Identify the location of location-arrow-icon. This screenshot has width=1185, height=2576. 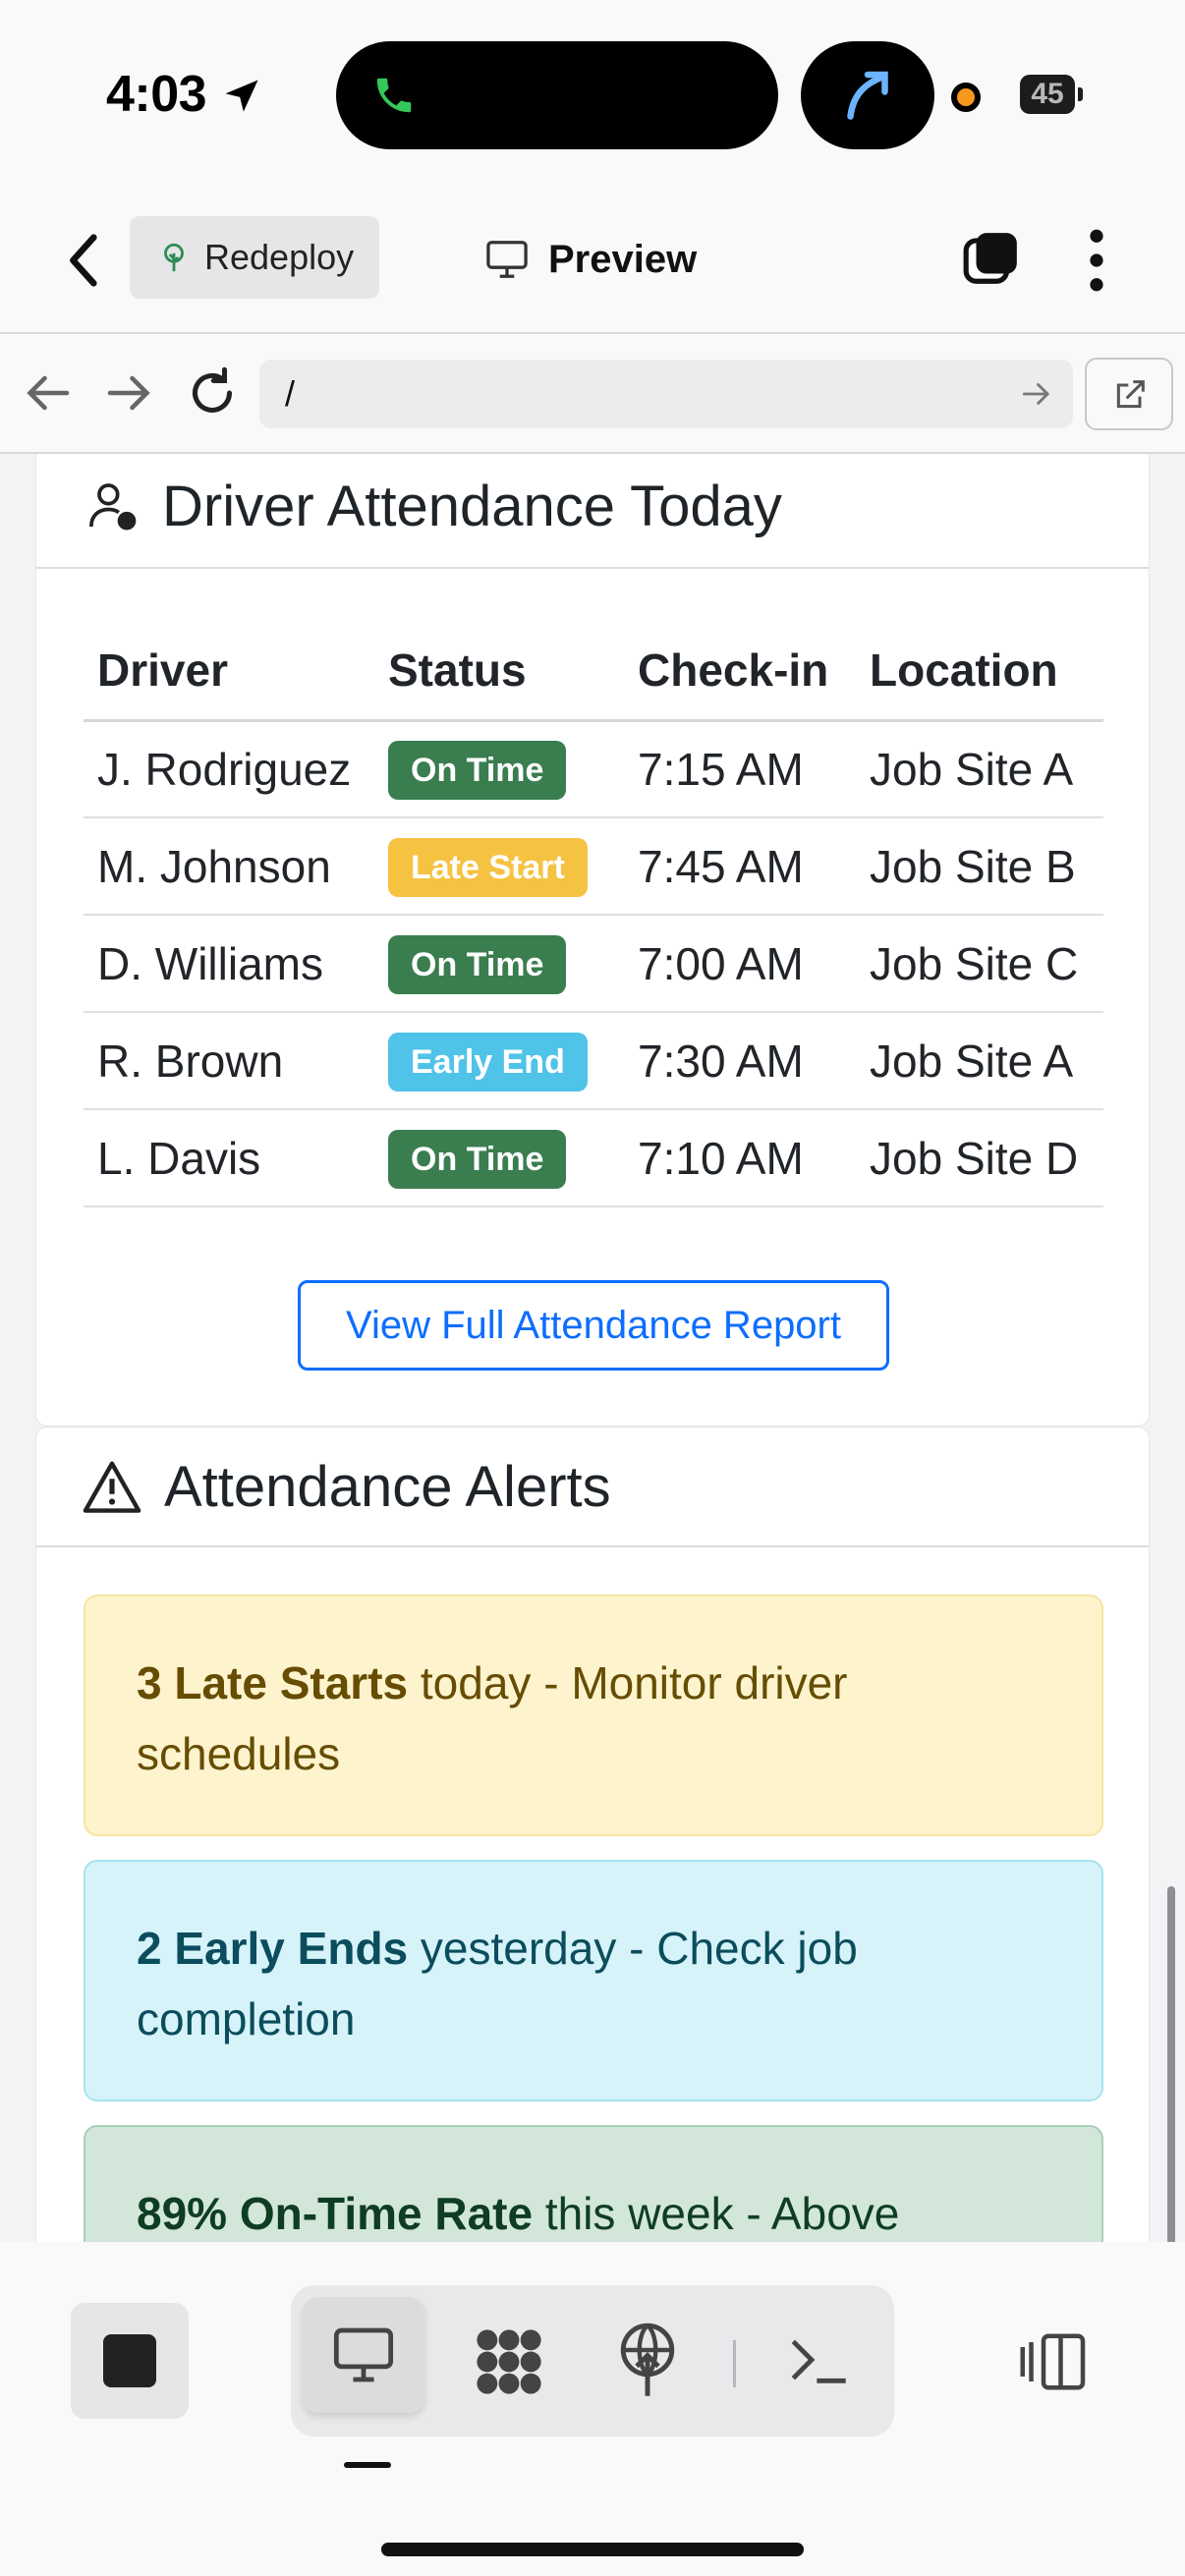
(242, 96).